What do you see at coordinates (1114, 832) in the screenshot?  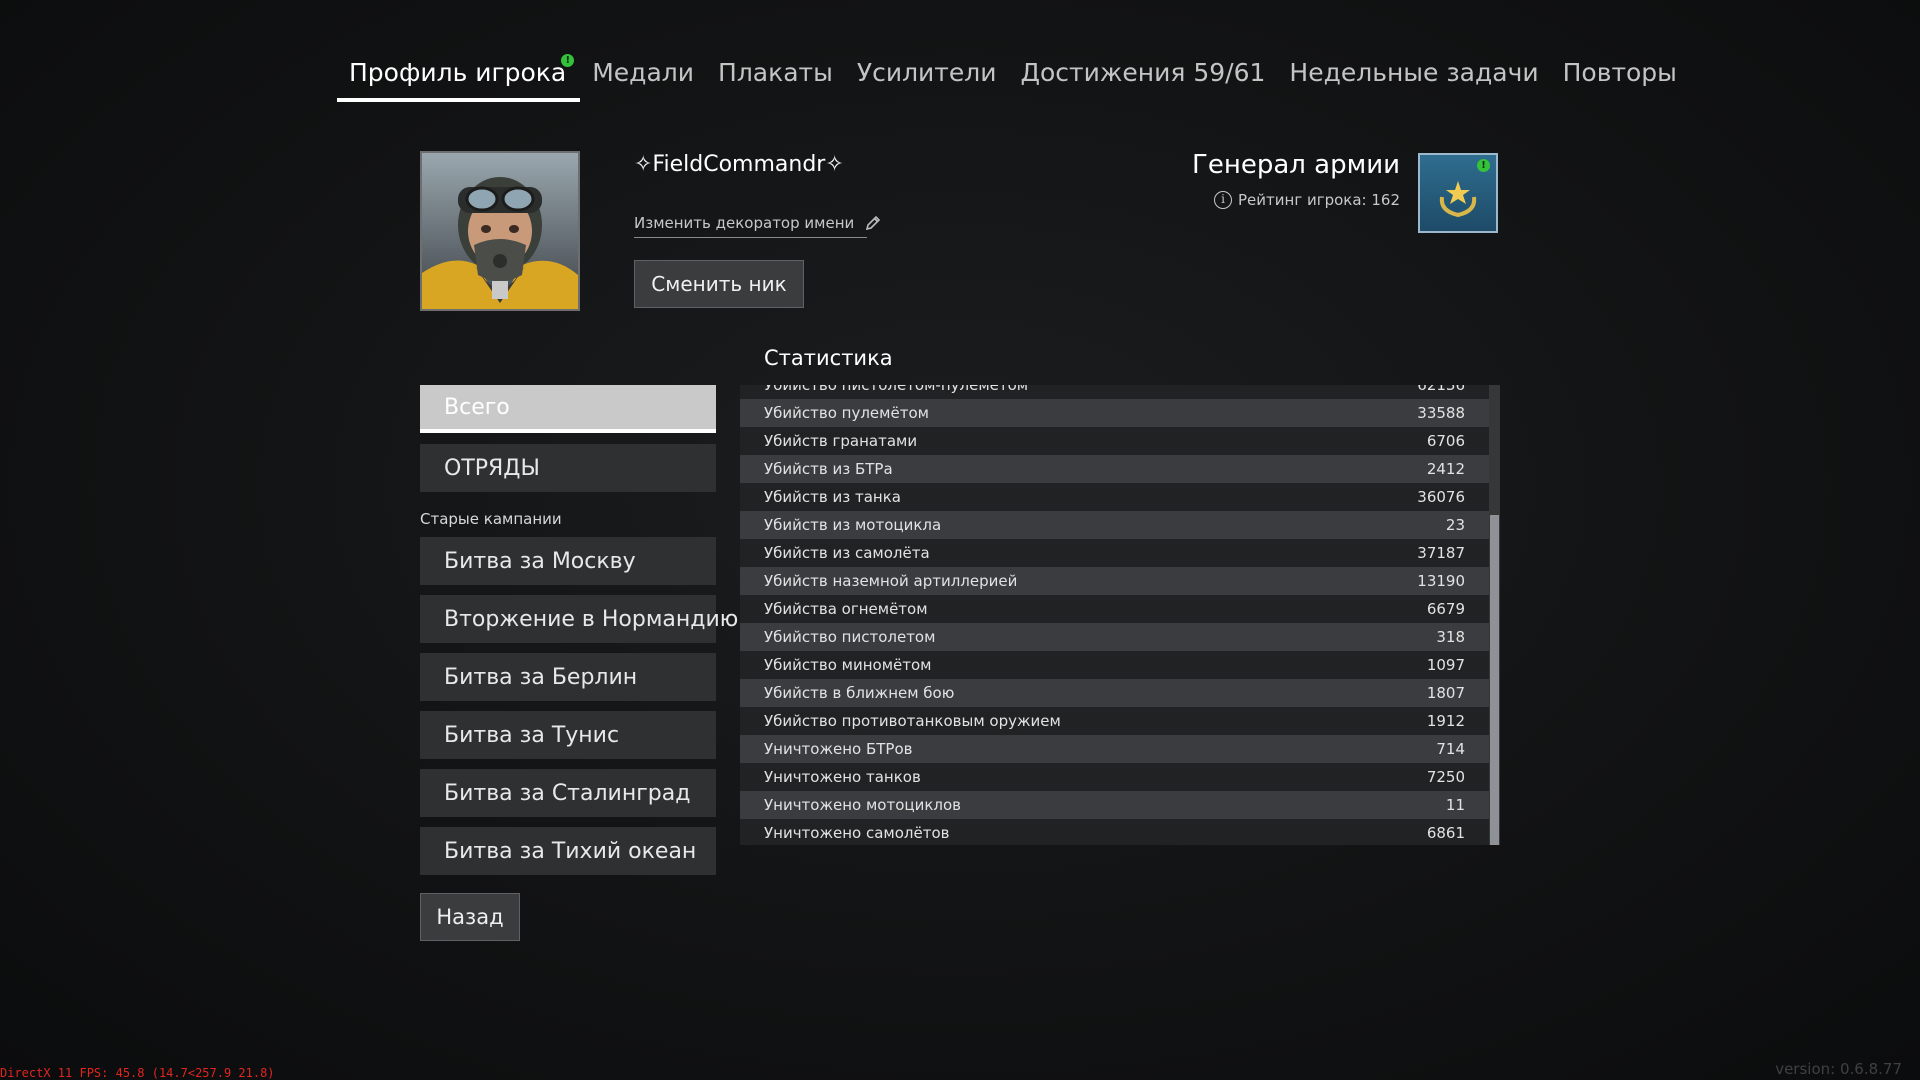 I see `stat-row: Уничтожено самолётов 6861` at bounding box center [1114, 832].